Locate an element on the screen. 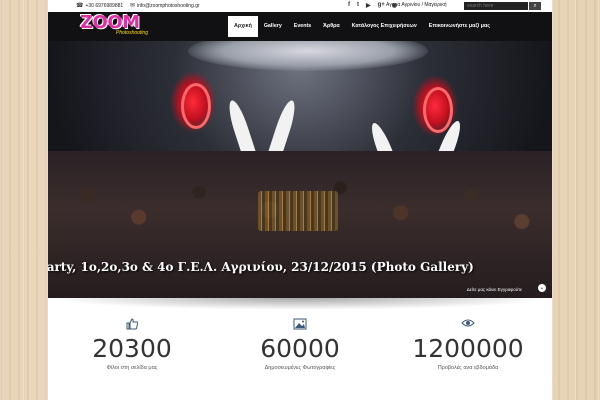 This screenshot has width=600, height=400. phone-contact: ☎ +30 6976989881 is located at coordinates (100, 6).